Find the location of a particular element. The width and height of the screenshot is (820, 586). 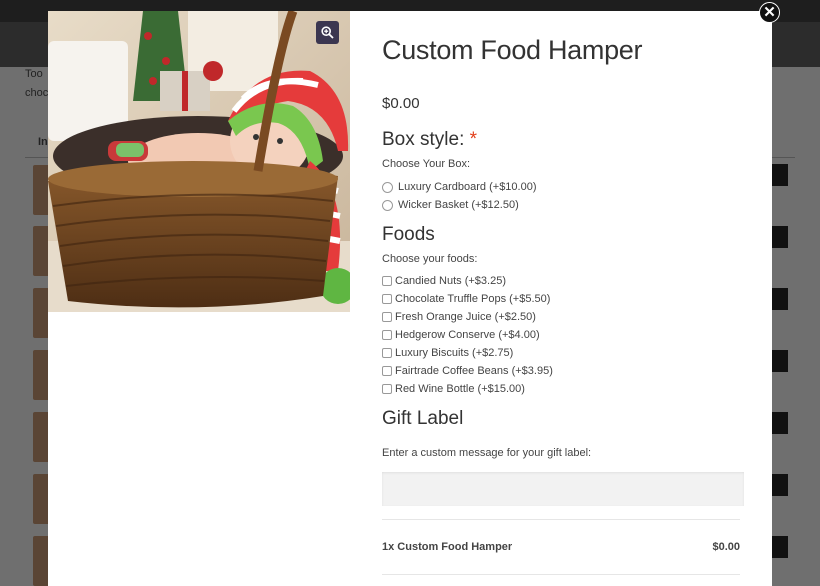

food-option-luxury-biscuits: Luxury Biscuits (+$2.75) is located at coordinates (447, 353).